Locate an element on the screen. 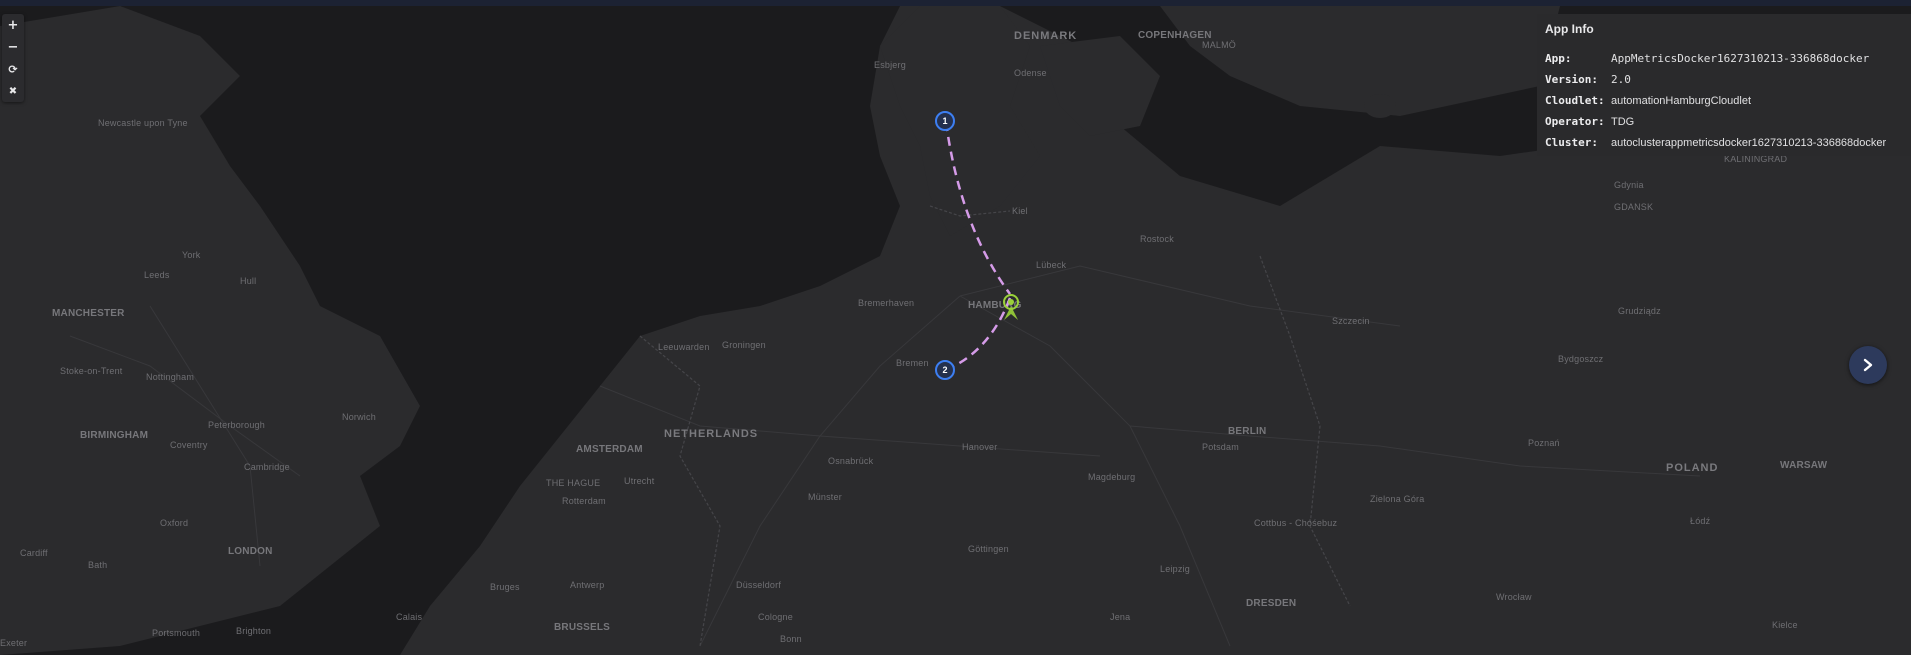 The width and height of the screenshot is (1911, 655). info-key-cloudlet: Cloudlet: is located at coordinates (1575, 100).